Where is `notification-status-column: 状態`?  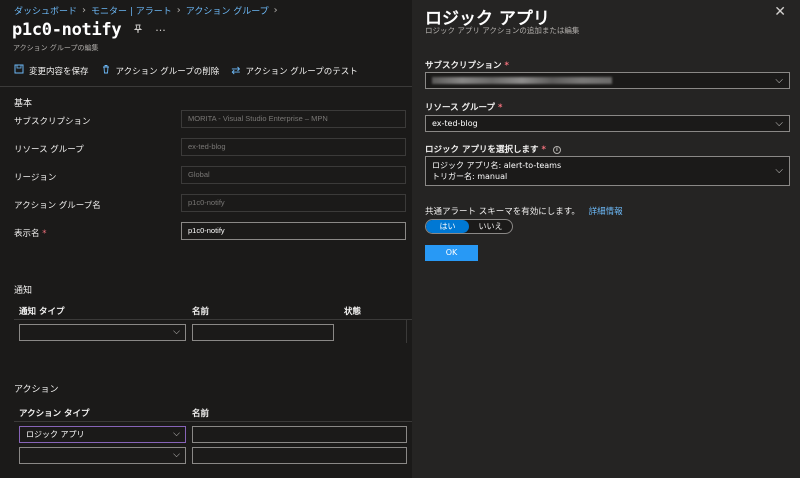
notification-status-column: 状態 is located at coordinates (353, 312).